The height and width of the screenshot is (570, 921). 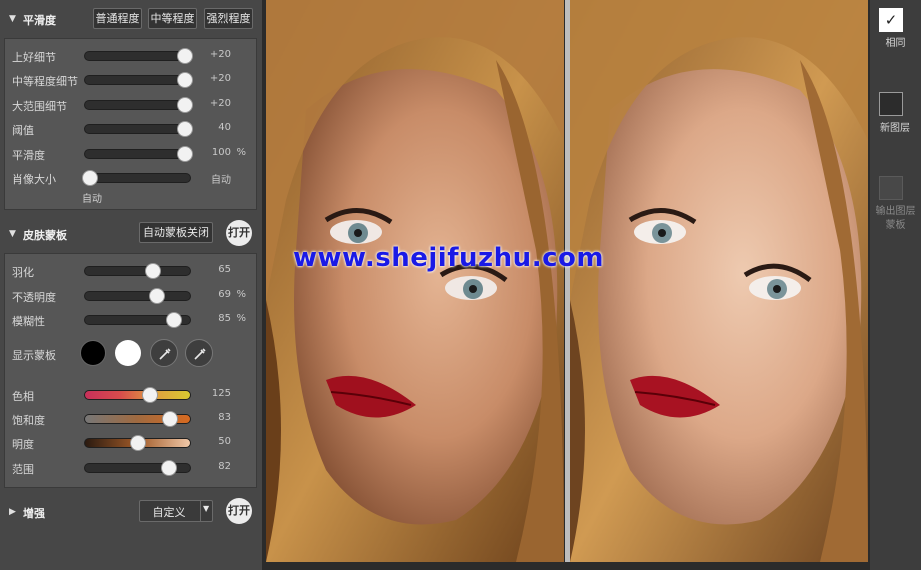 I want to click on slider-row: 平滑度 100 %, so click(x=131, y=154).